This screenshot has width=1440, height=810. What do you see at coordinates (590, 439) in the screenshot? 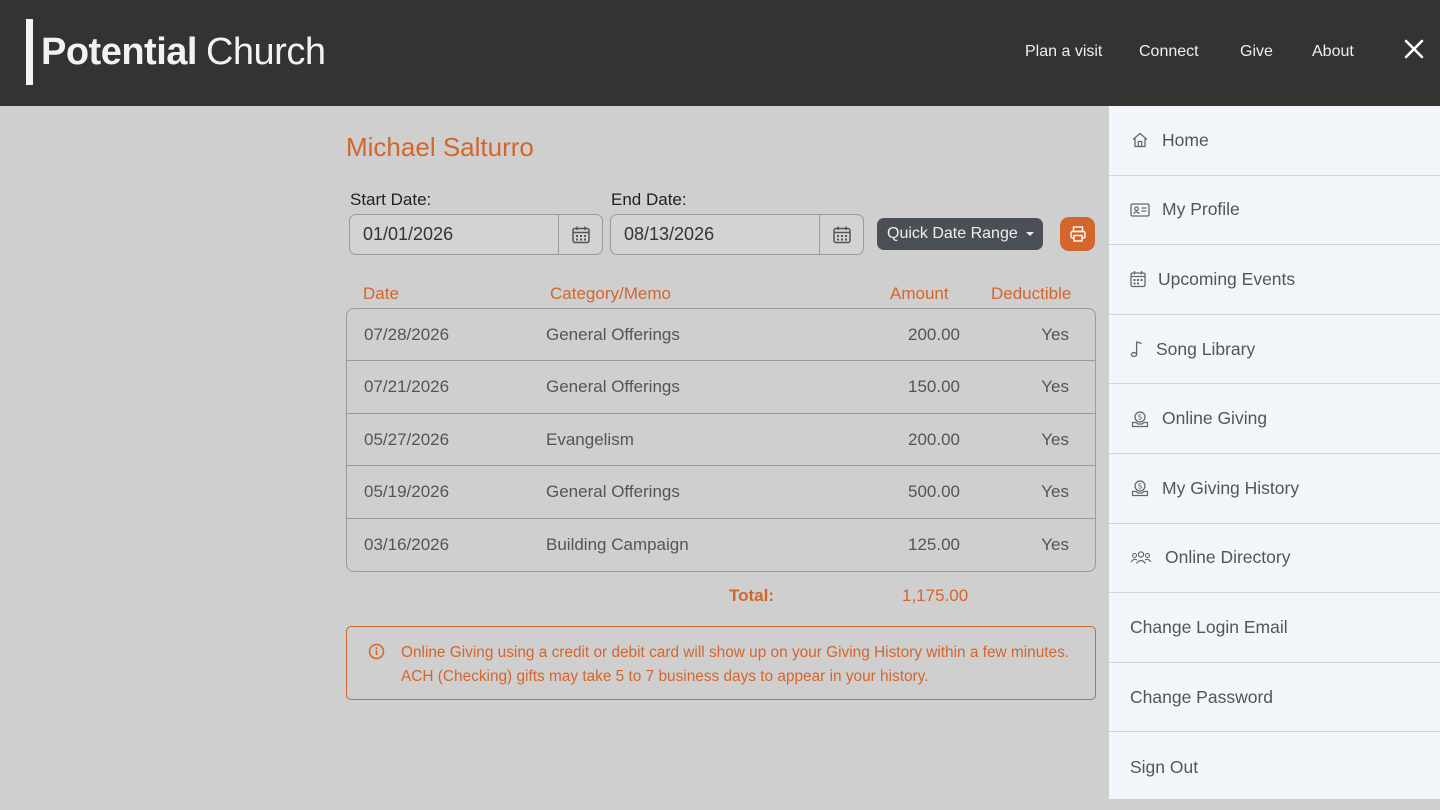
I see `cell-category: Evangelism` at bounding box center [590, 439].